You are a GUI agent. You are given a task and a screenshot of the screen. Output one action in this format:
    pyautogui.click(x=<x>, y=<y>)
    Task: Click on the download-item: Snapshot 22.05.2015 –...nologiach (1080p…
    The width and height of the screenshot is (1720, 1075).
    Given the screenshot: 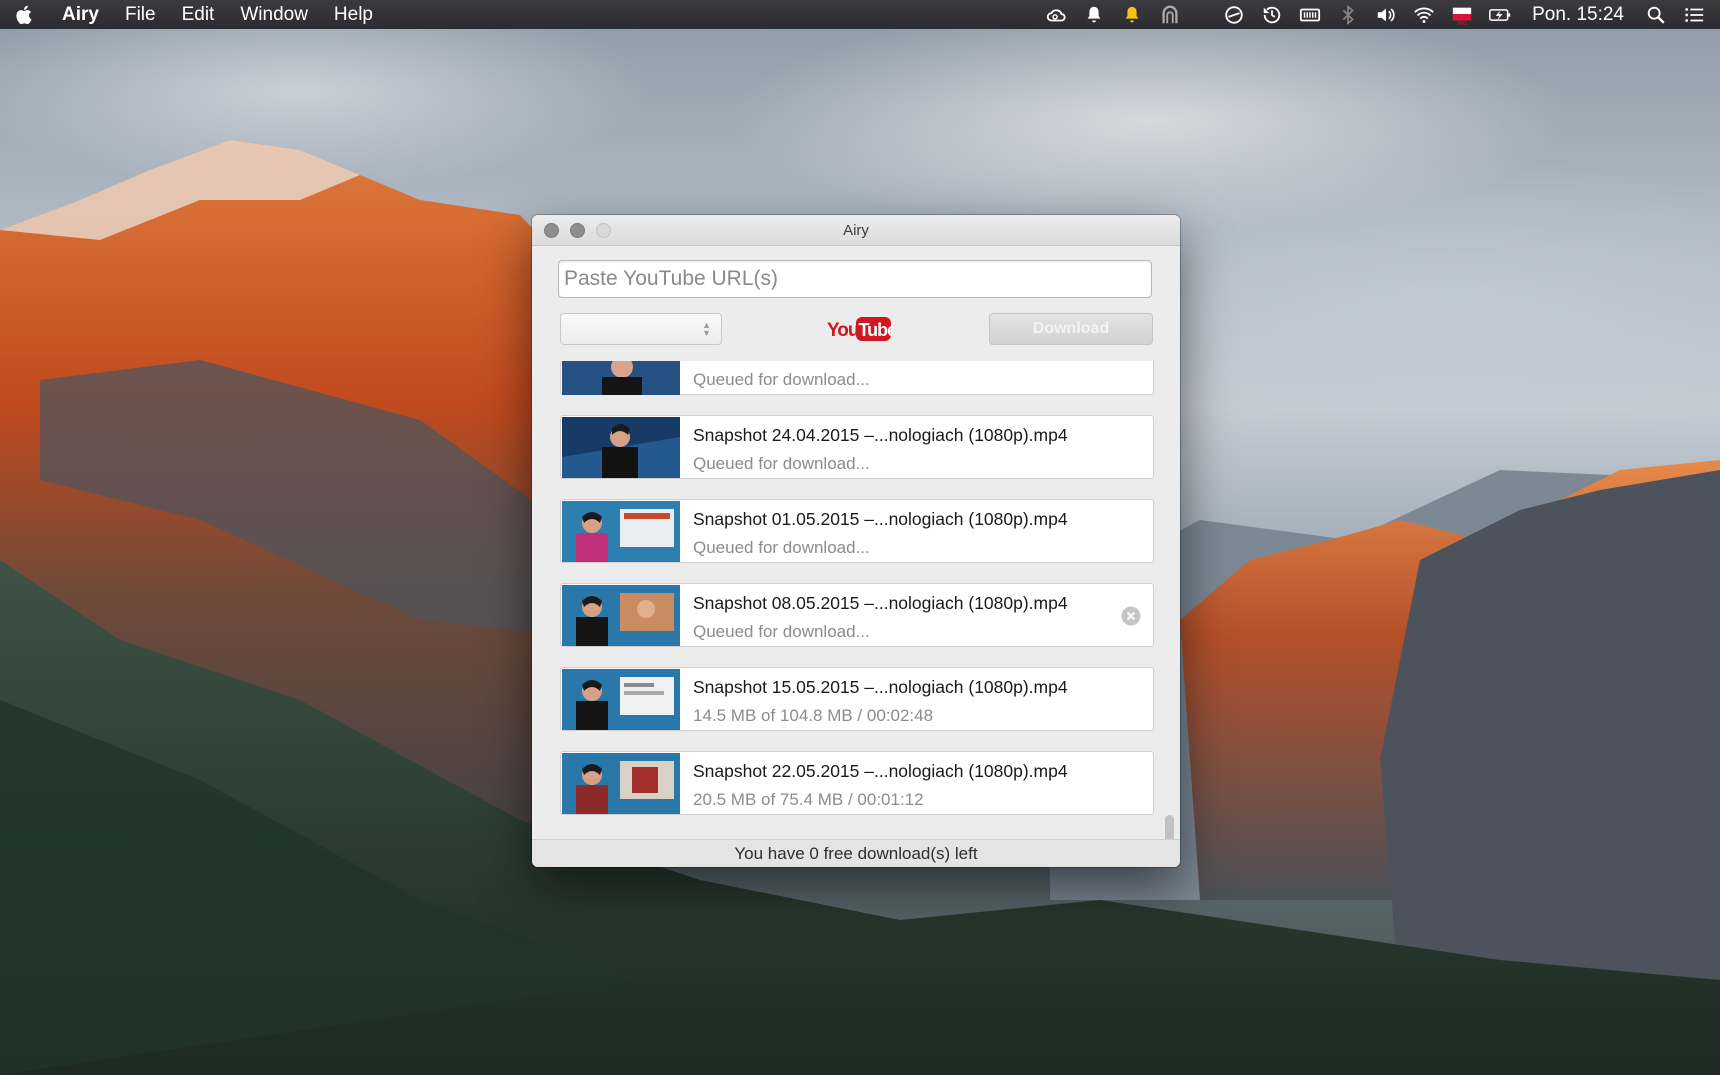 What is the action you would take?
    pyautogui.click(x=857, y=783)
    